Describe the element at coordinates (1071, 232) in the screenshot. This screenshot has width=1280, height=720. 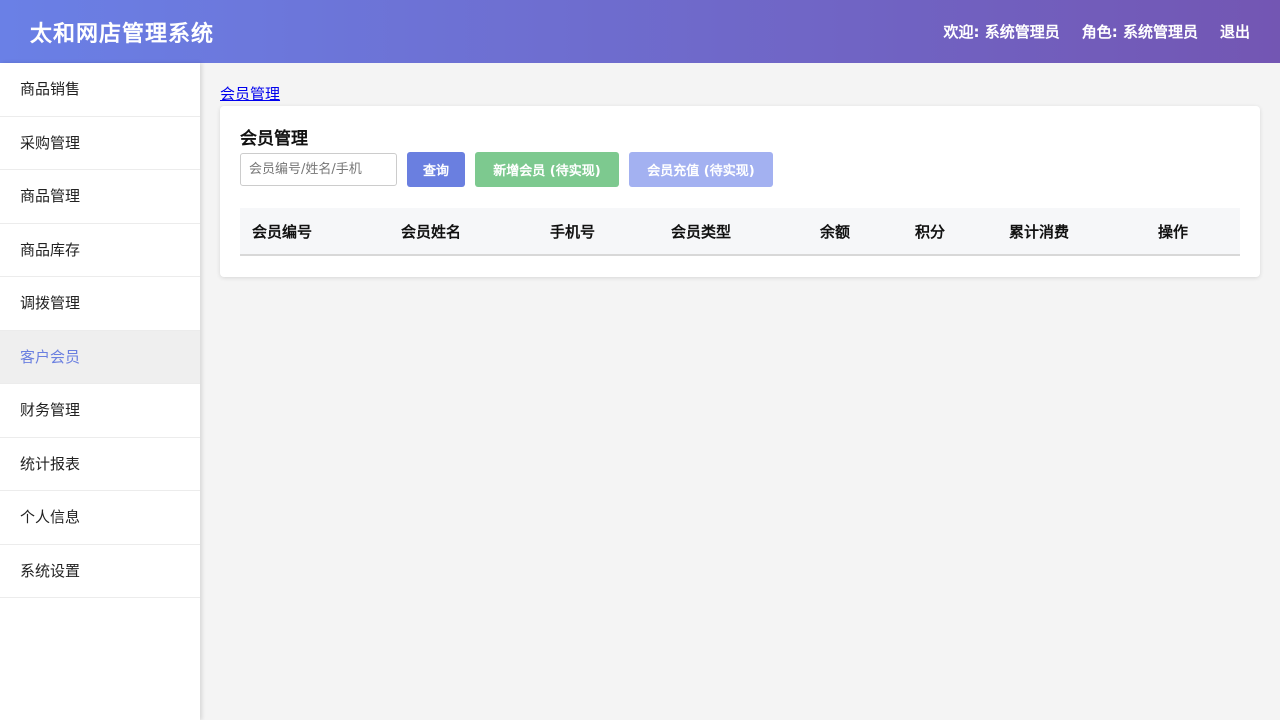
I see `column-total-spent: 累计消费` at that location.